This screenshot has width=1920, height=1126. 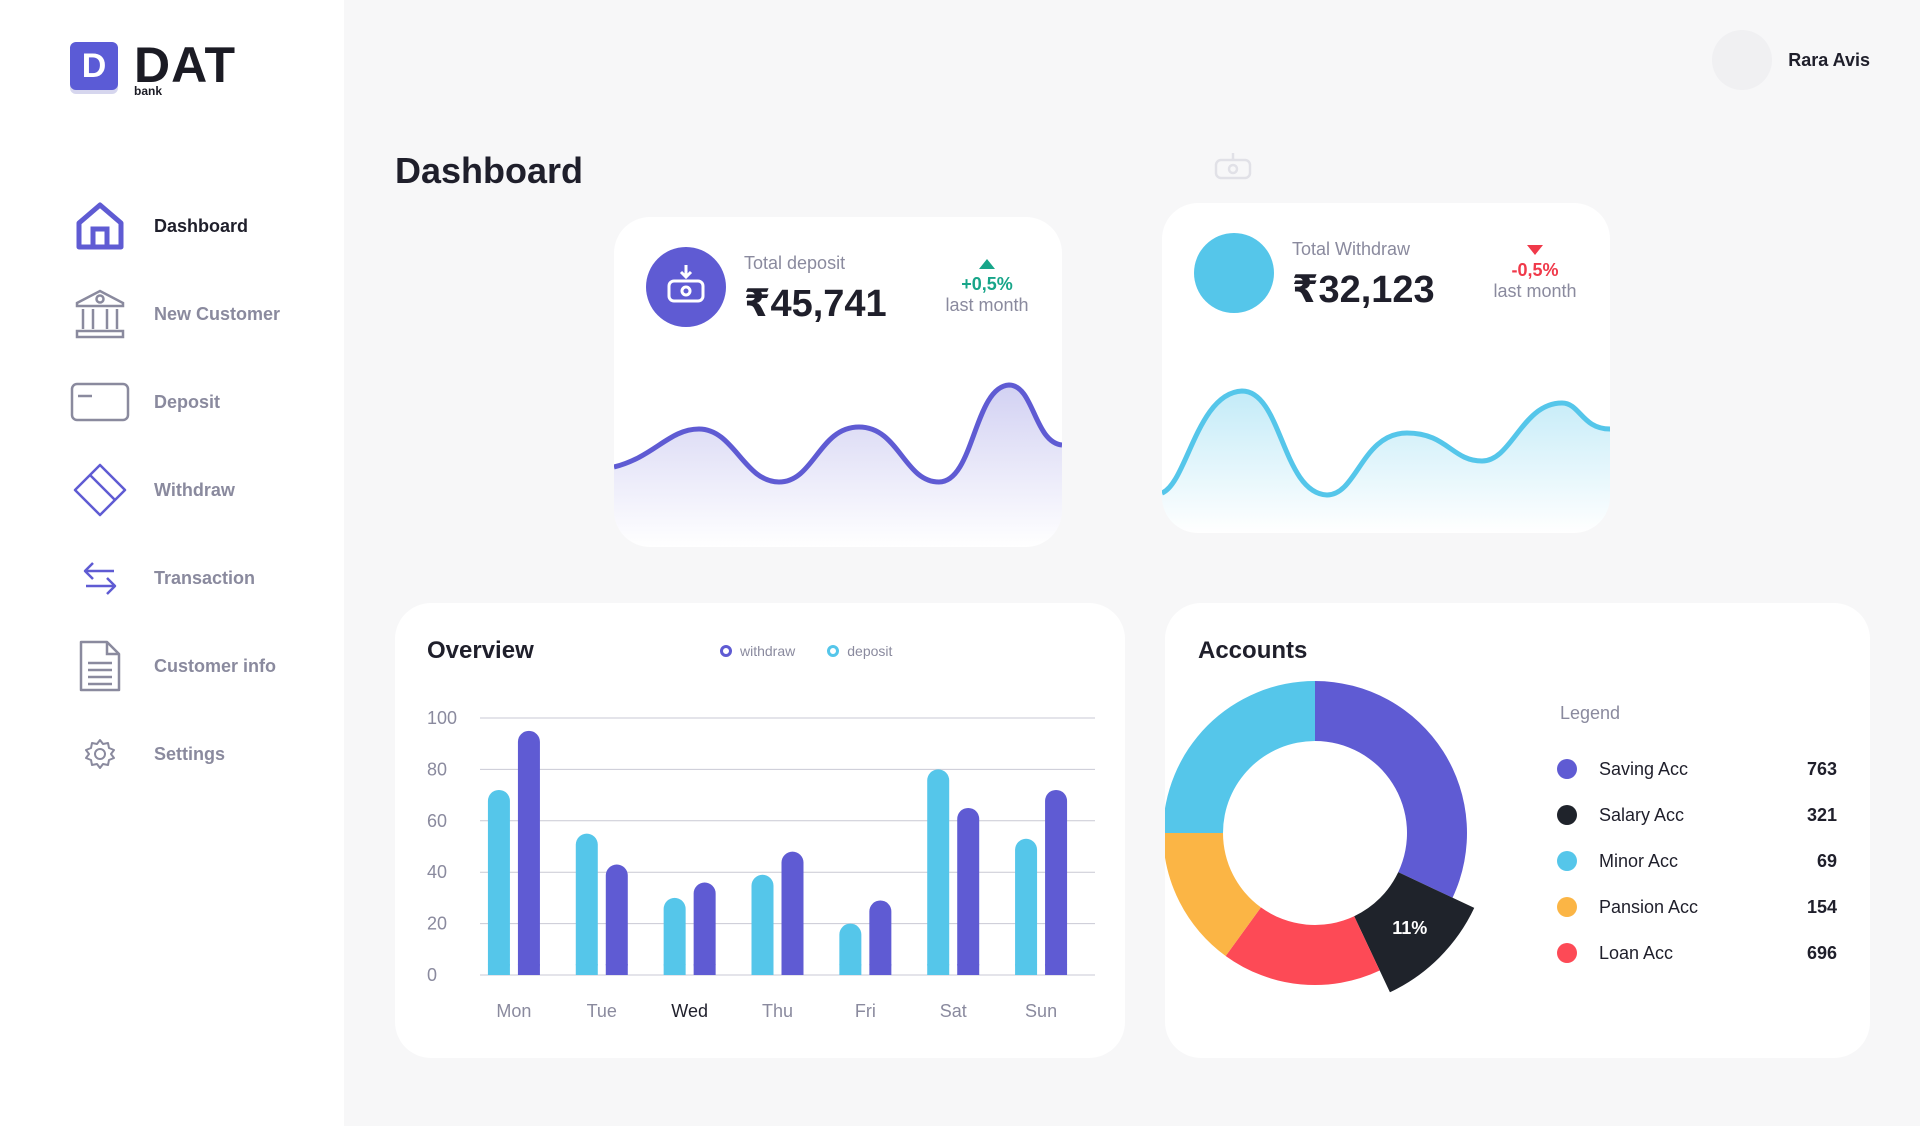 What do you see at coordinates (100, 578) in the screenshot?
I see `transfer-arrows-icon` at bounding box center [100, 578].